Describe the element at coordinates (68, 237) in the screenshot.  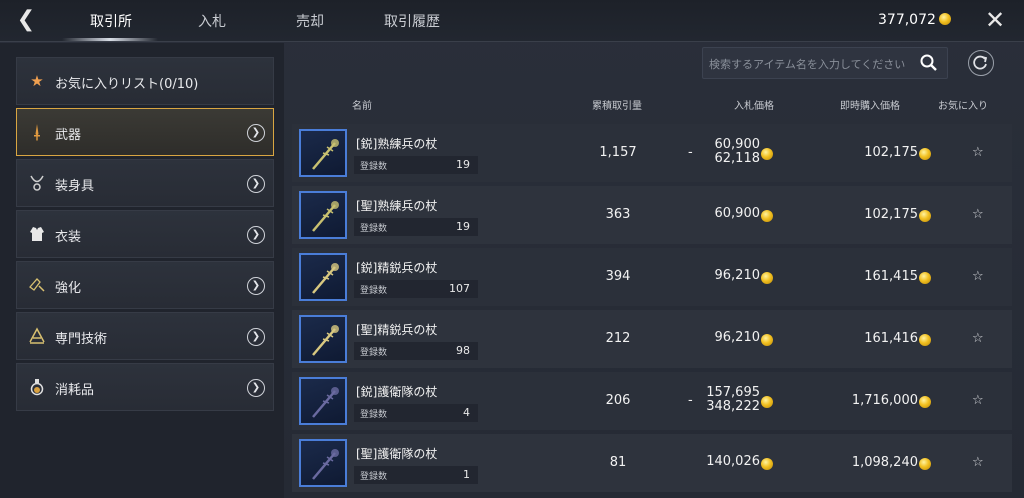
I see `menu-label: 衣装` at that location.